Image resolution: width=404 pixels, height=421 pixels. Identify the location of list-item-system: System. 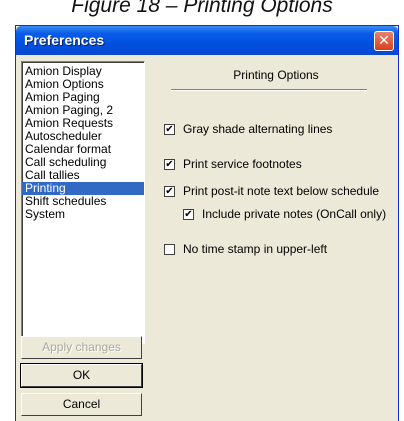
(83, 214).